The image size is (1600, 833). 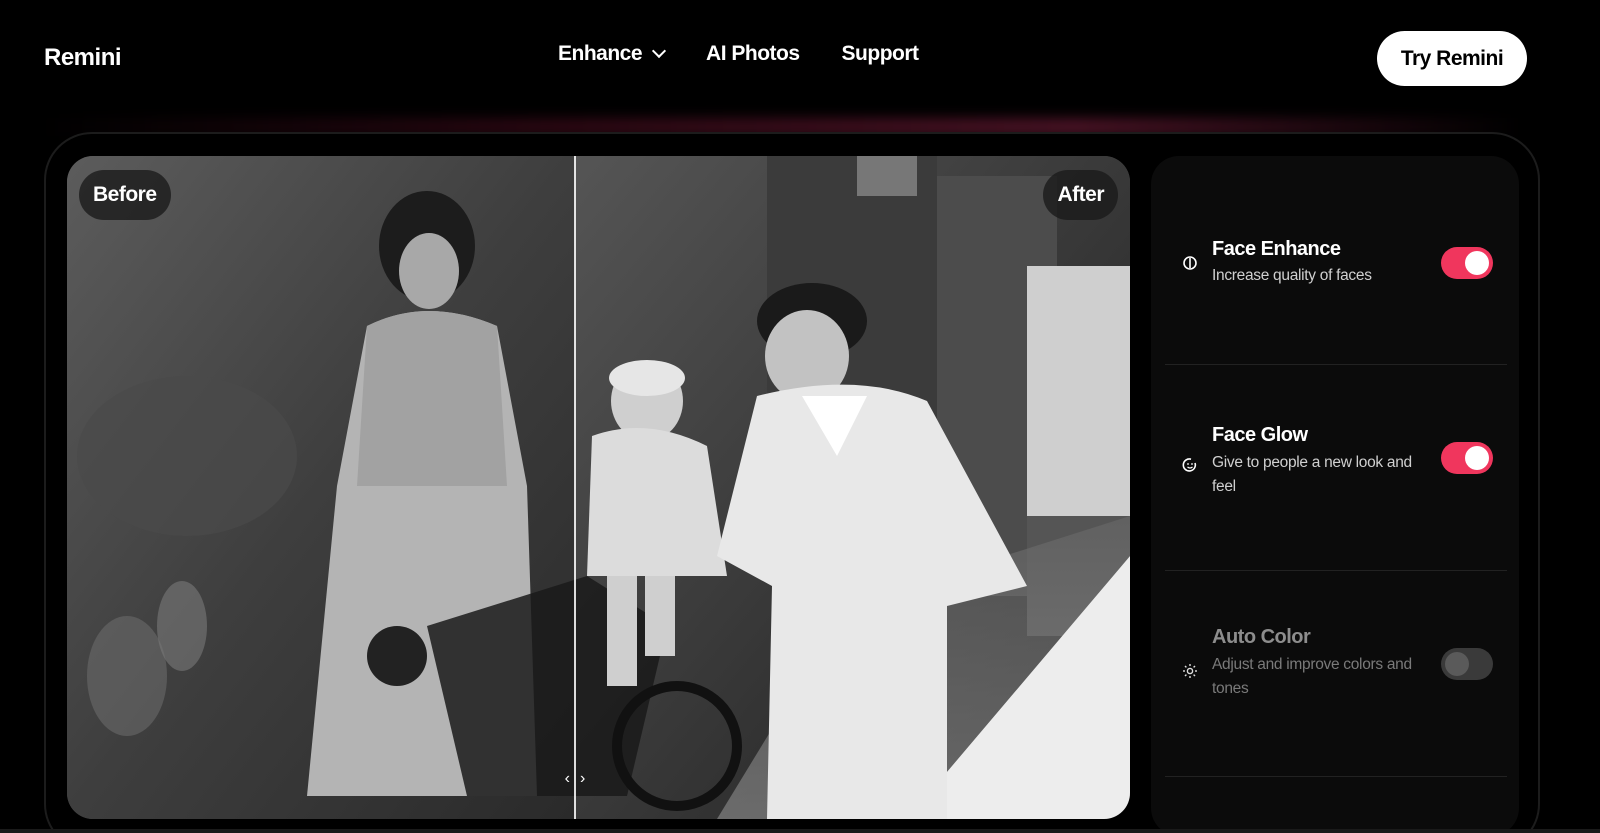 I want to click on nav-ai-photos-label: AI Photos, so click(x=753, y=53).